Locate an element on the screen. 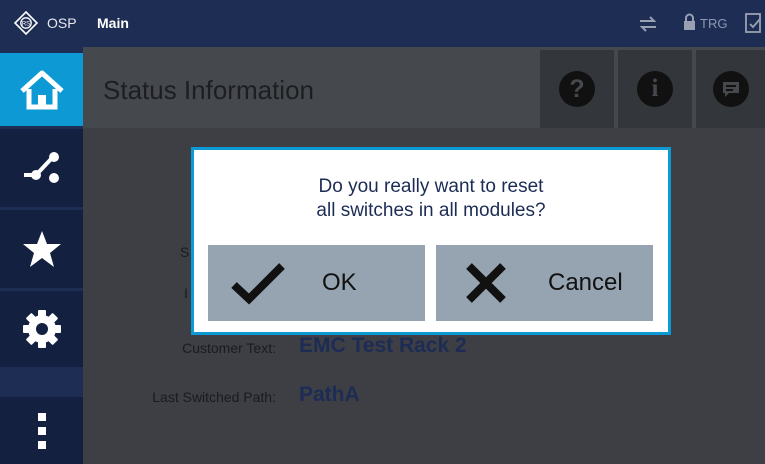 The height and width of the screenshot is (464, 765). star-icon is located at coordinates (41, 249).